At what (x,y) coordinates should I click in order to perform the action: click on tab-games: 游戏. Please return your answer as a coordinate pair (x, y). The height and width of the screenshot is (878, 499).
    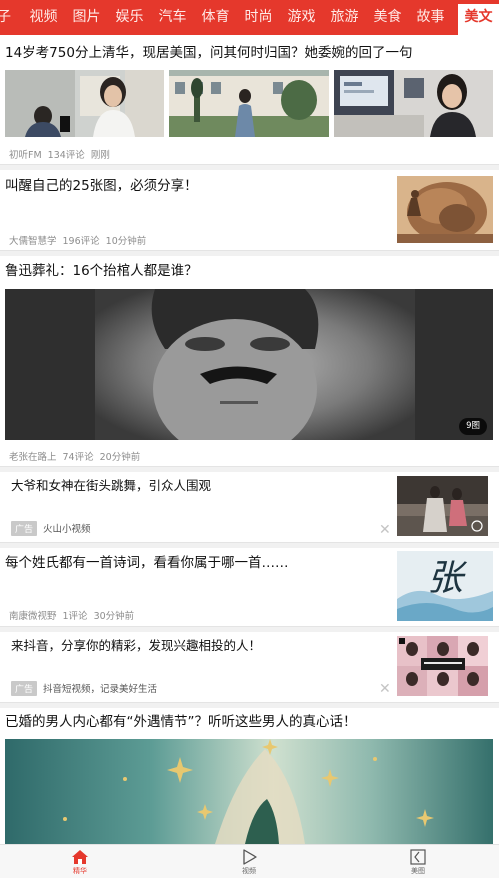
    Looking at the image, I should click on (301, 17).